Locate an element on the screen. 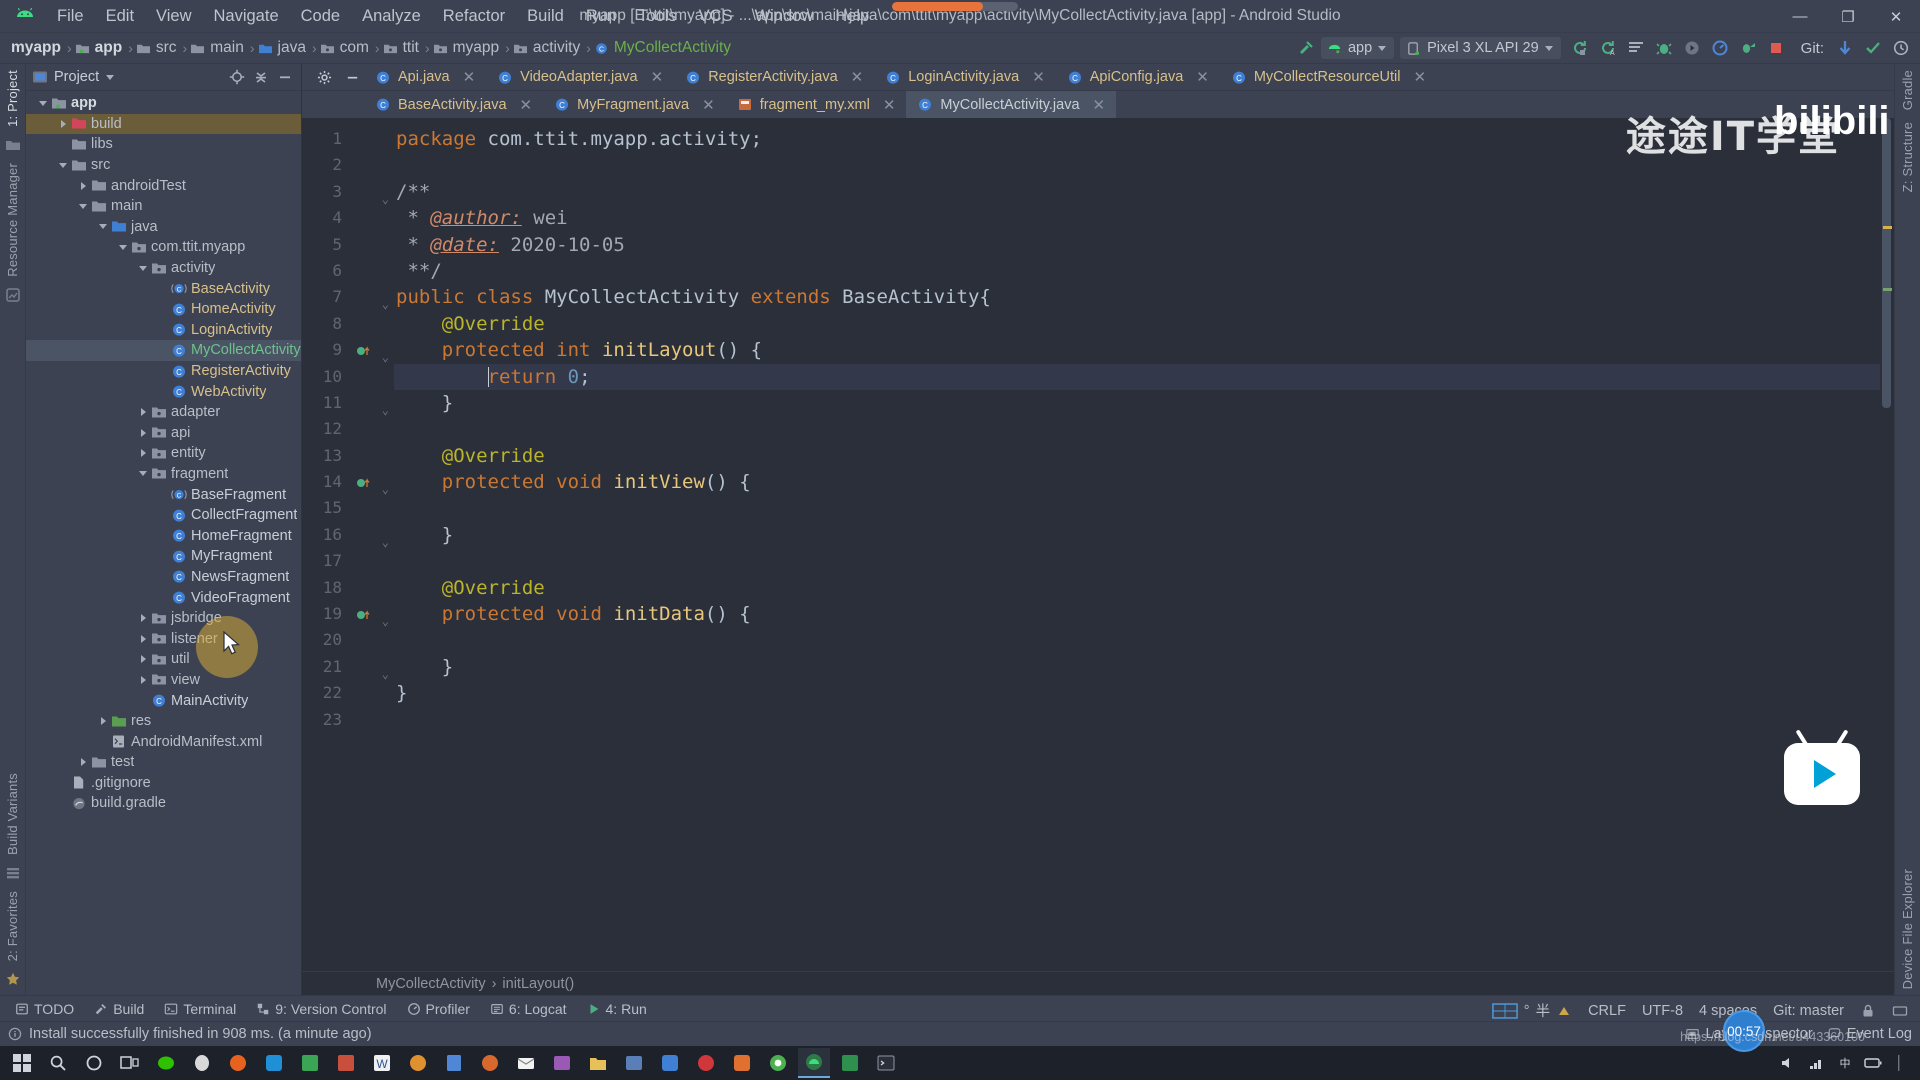  tool-button-project: 1: Project is located at coordinates (12, 98).